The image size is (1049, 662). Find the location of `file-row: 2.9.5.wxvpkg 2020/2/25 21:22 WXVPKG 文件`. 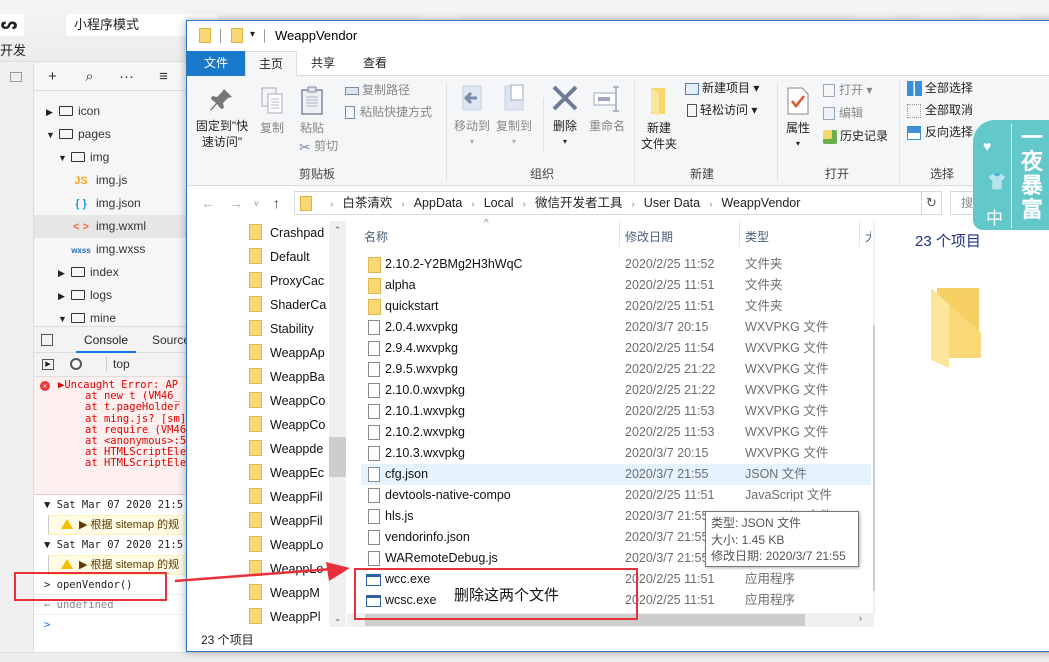

file-row: 2.9.5.wxvpkg 2020/2/25 21:22 WXVPKG 文件 is located at coordinates (616, 369).